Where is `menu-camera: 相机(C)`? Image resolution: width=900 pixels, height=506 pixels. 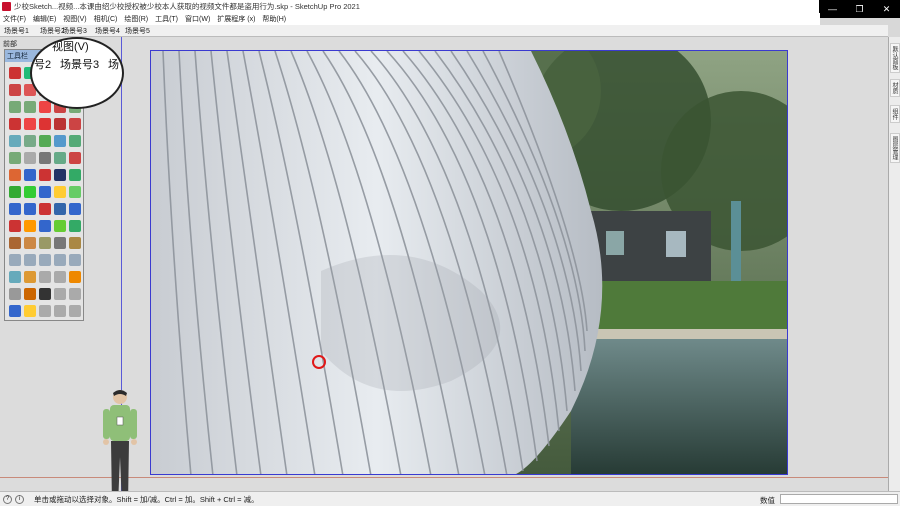
menu-camera: 相机(C) is located at coordinates (106, 19).